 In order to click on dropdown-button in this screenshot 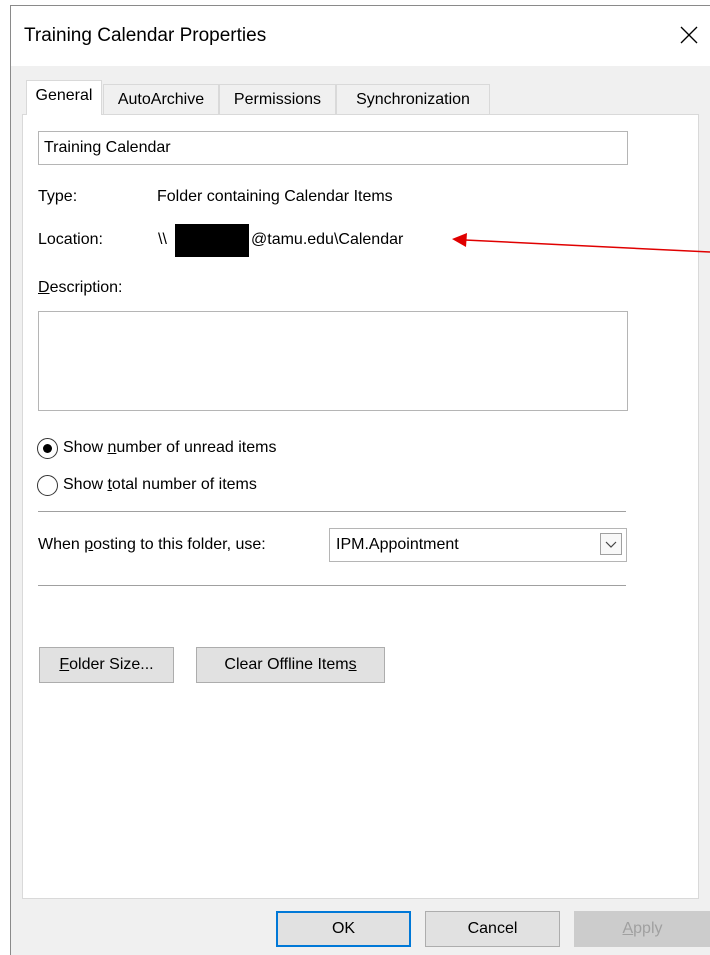, I will do `click(611, 544)`.